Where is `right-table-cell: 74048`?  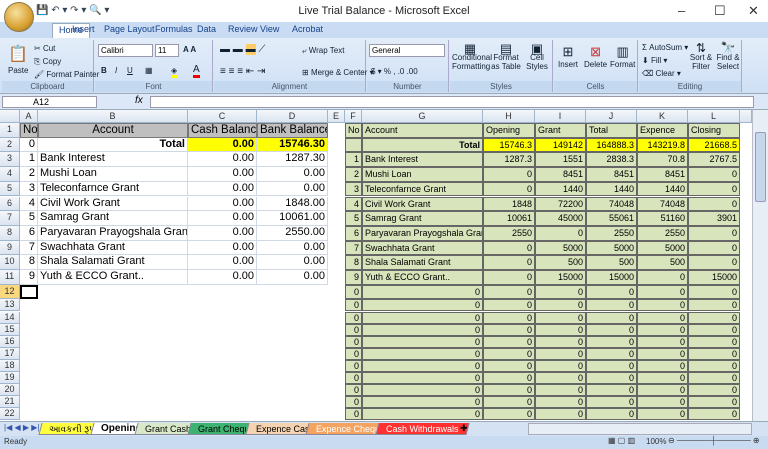 right-table-cell: 74048 is located at coordinates (662, 204).